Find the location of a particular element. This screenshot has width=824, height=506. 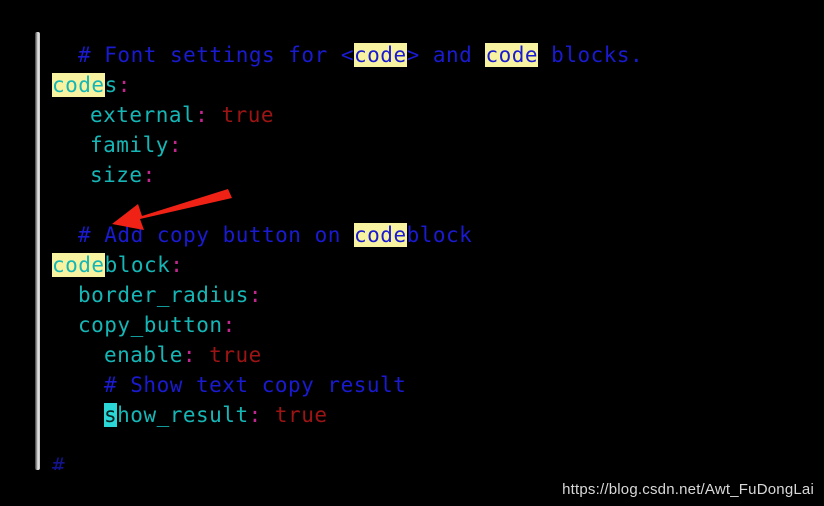

line-9-copy-button-seg-0: copy_button is located at coordinates (150, 325).